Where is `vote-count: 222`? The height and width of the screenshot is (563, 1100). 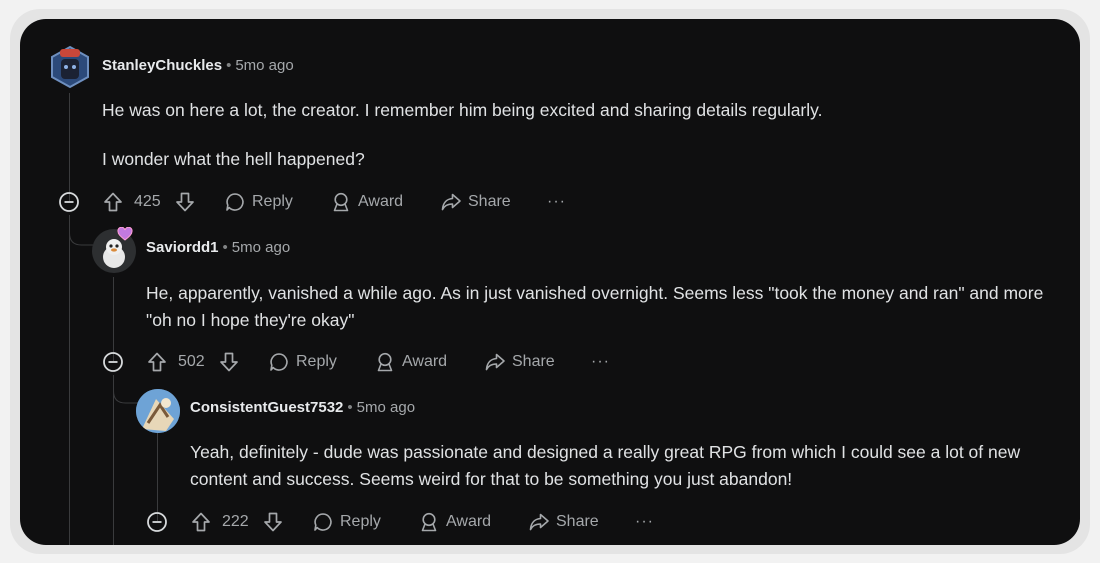 vote-count: 222 is located at coordinates (235, 521).